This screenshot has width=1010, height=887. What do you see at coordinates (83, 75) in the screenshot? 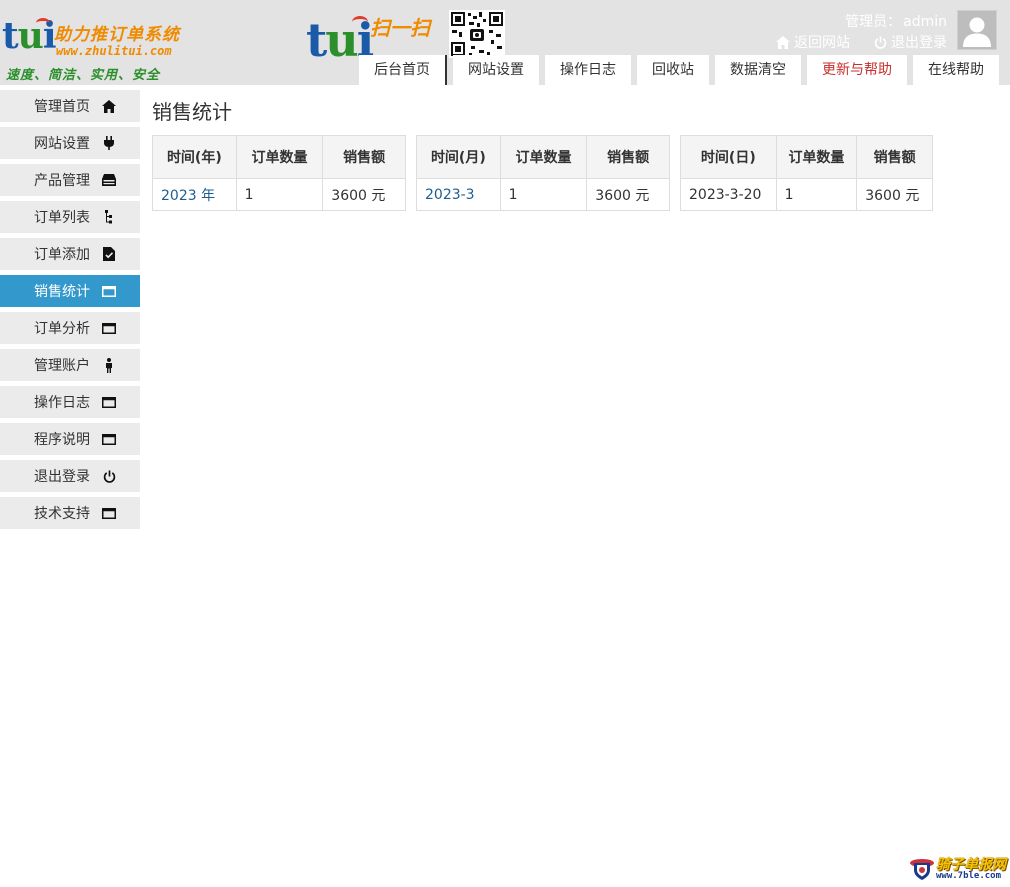
I see `slogan: 速度、简洁、实用、安全` at bounding box center [83, 75].